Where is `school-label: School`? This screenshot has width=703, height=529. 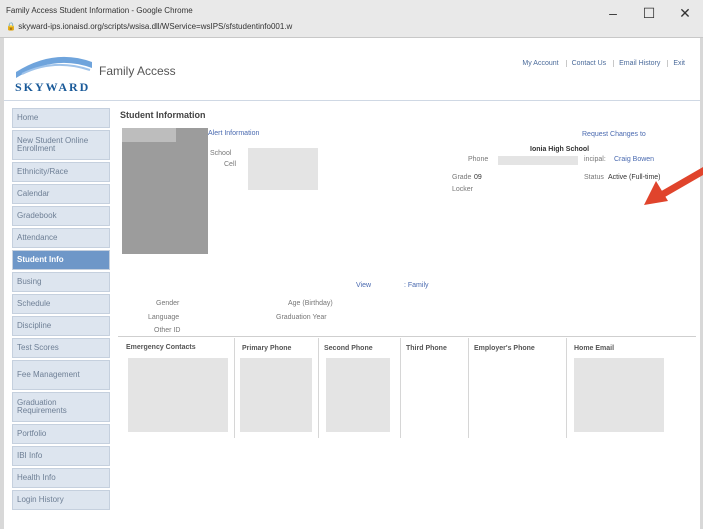 school-label: School is located at coordinates (221, 153).